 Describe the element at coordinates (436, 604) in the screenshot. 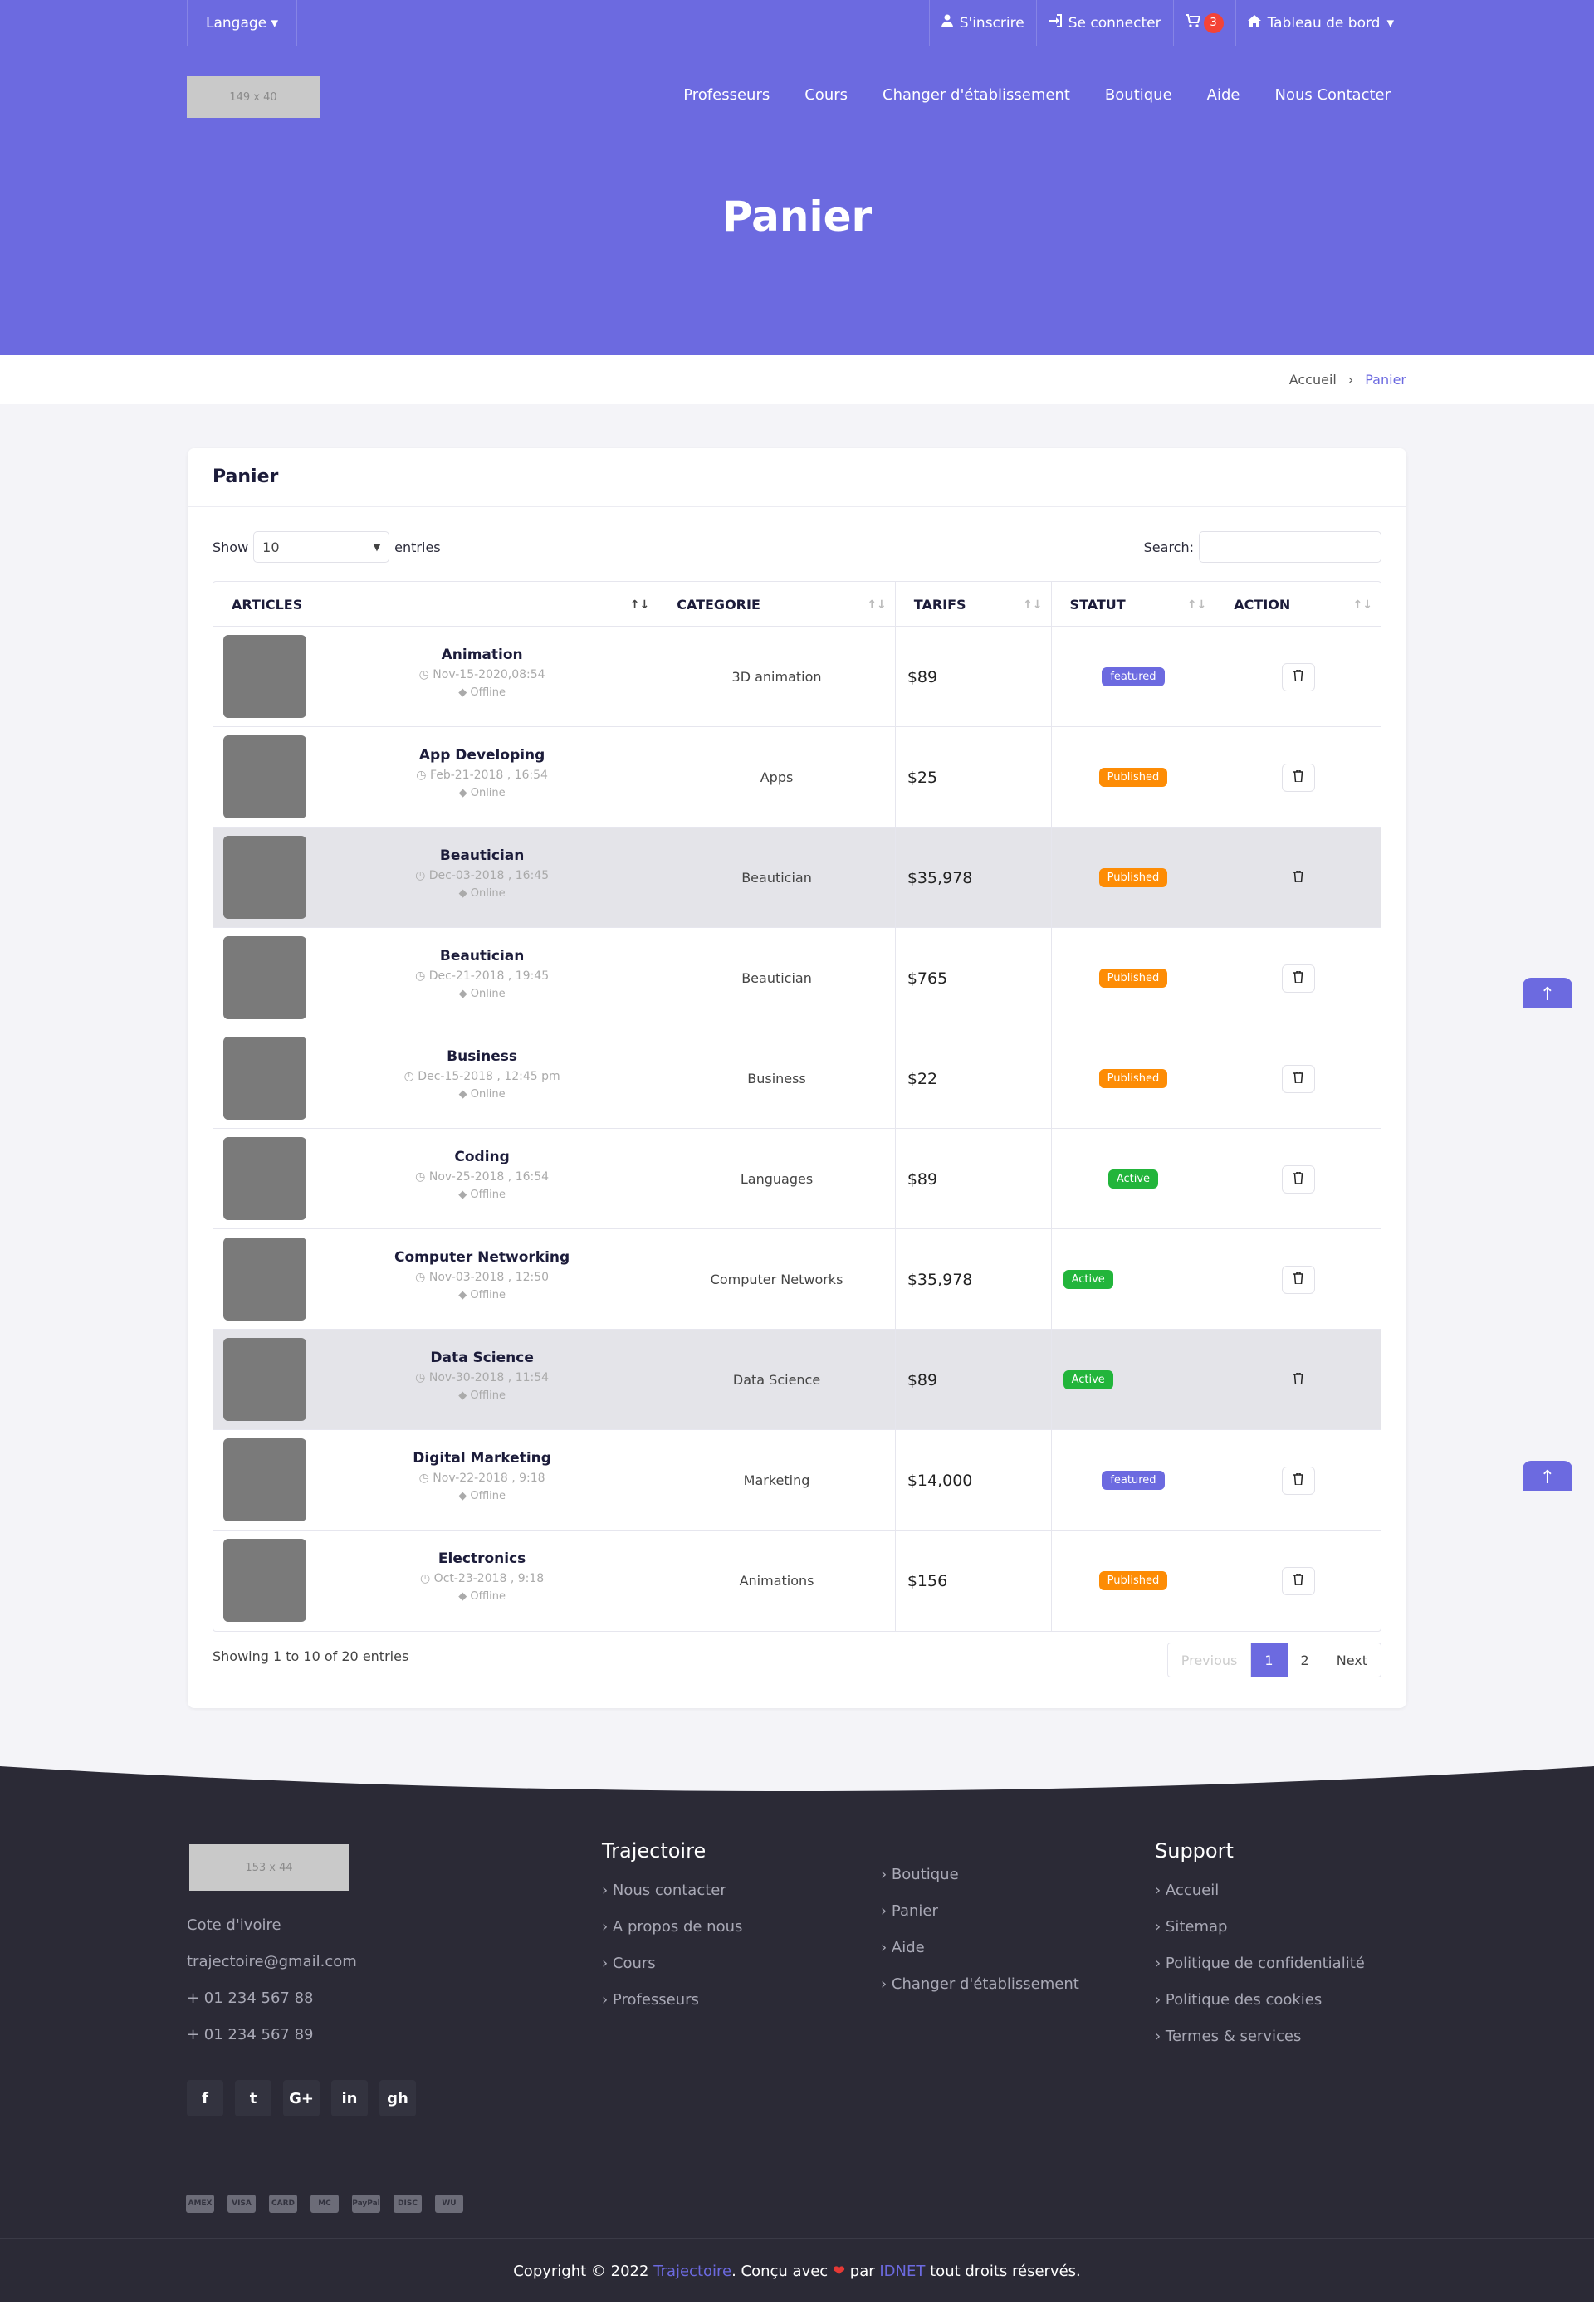

I see `column-header-articles: ARTICLES ↑↓` at that location.